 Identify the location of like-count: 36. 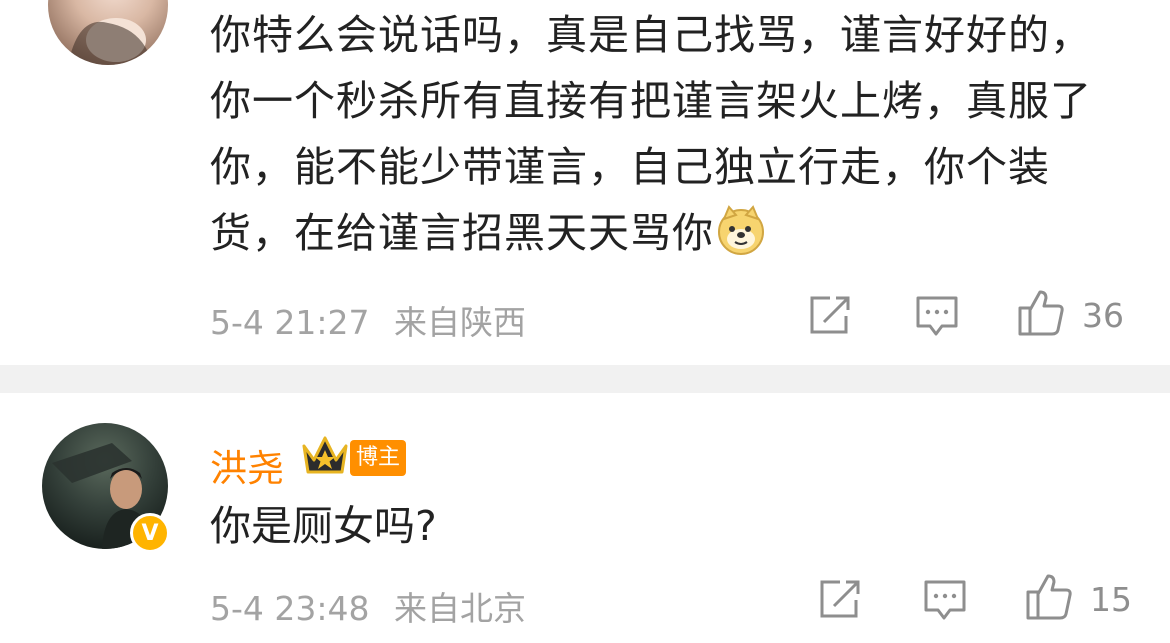
(1103, 315).